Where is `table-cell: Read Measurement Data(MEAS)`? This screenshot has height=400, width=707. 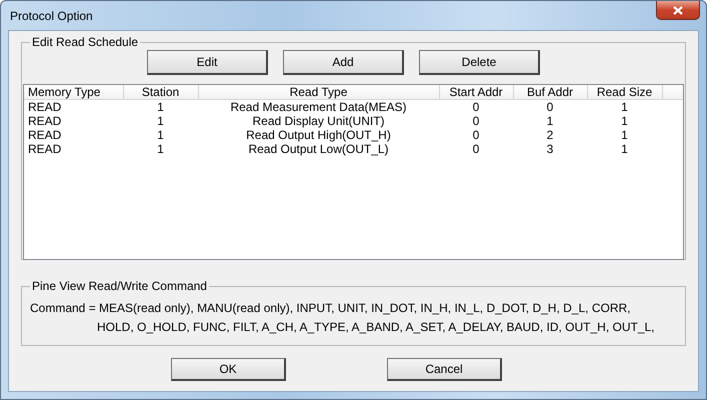
table-cell: Read Measurement Data(MEAS) is located at coordinates (318, 107).